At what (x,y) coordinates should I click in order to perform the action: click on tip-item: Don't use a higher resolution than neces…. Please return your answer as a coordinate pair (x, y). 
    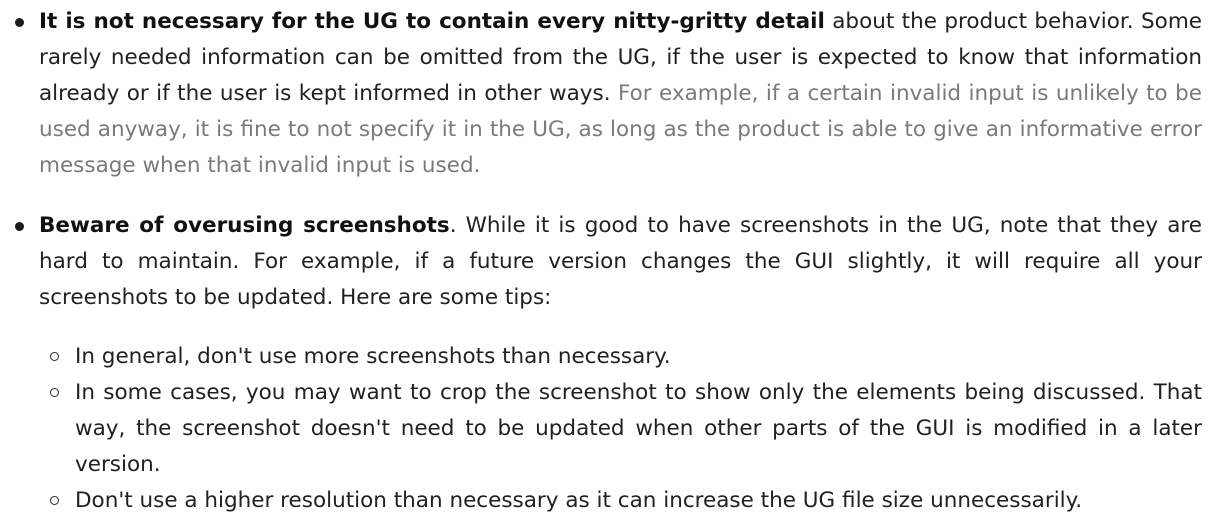
    Looking at the image, I should click on (620, 501).